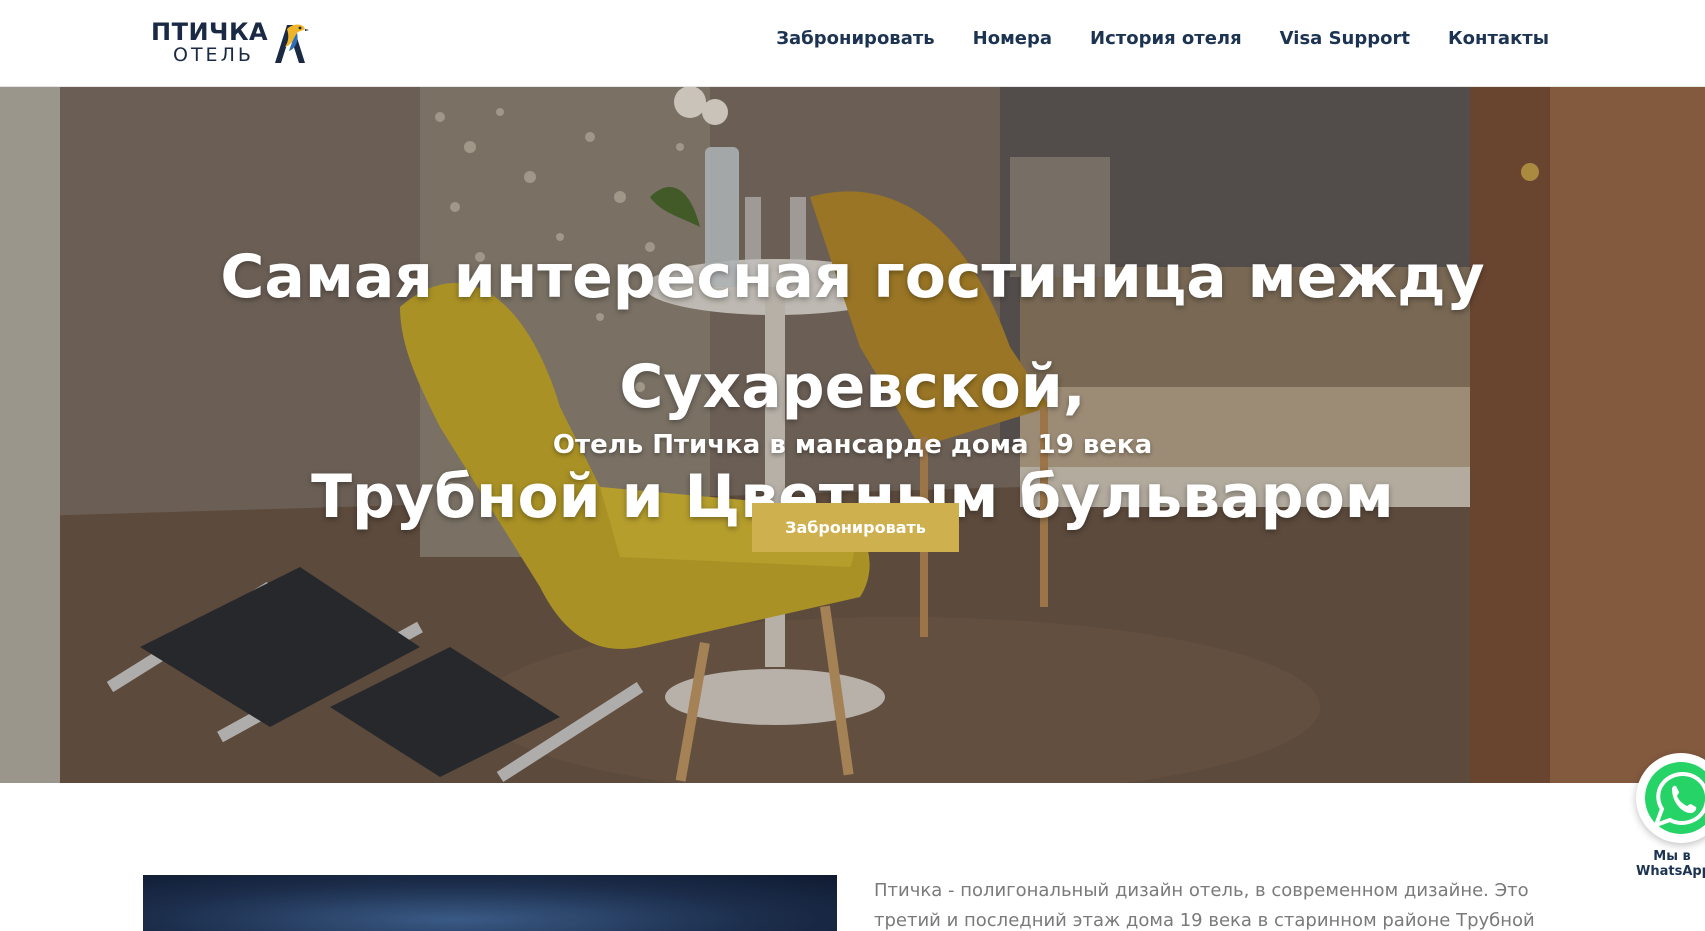 The height and width of the screenshot is (931, 1705). I want to click on whatsapp-label: Мы в WhatsApp, so click(1670, 864).